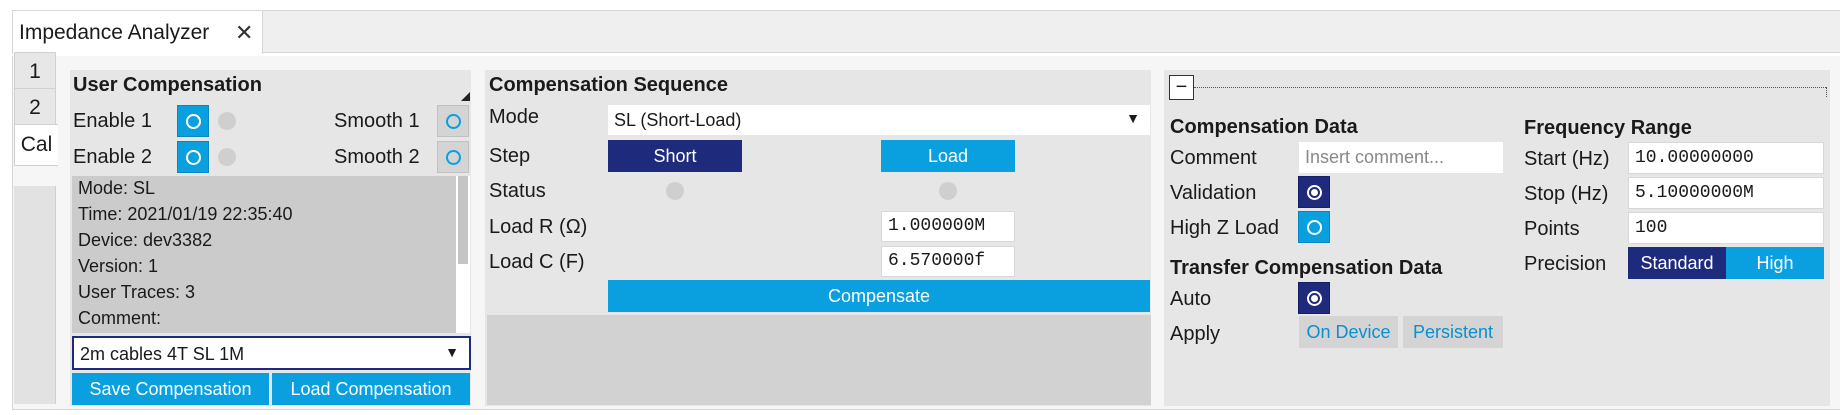 The image size is (1840, 415). I want to click on apply-label: Apply, so click(1195, 334).